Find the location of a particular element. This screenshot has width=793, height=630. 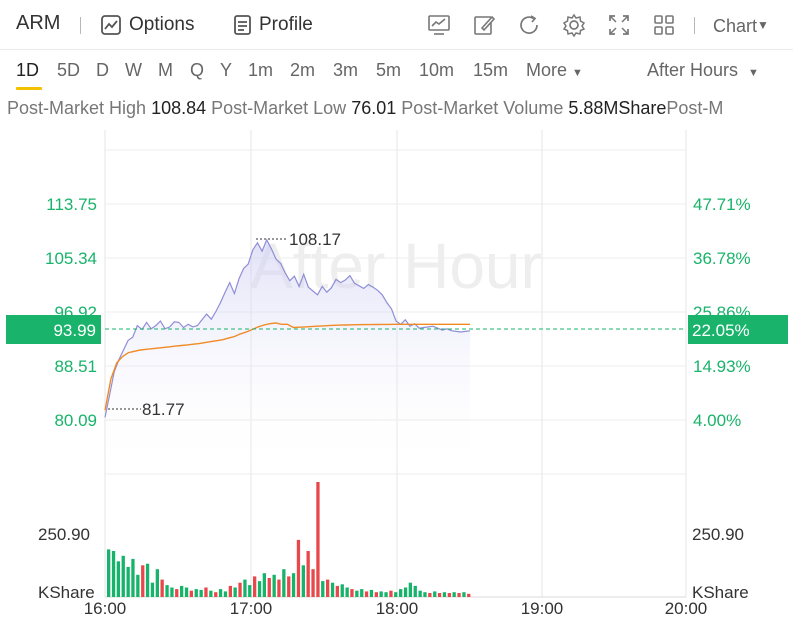

y-tick-right: 36.78% is located at coordinates (722, 258).